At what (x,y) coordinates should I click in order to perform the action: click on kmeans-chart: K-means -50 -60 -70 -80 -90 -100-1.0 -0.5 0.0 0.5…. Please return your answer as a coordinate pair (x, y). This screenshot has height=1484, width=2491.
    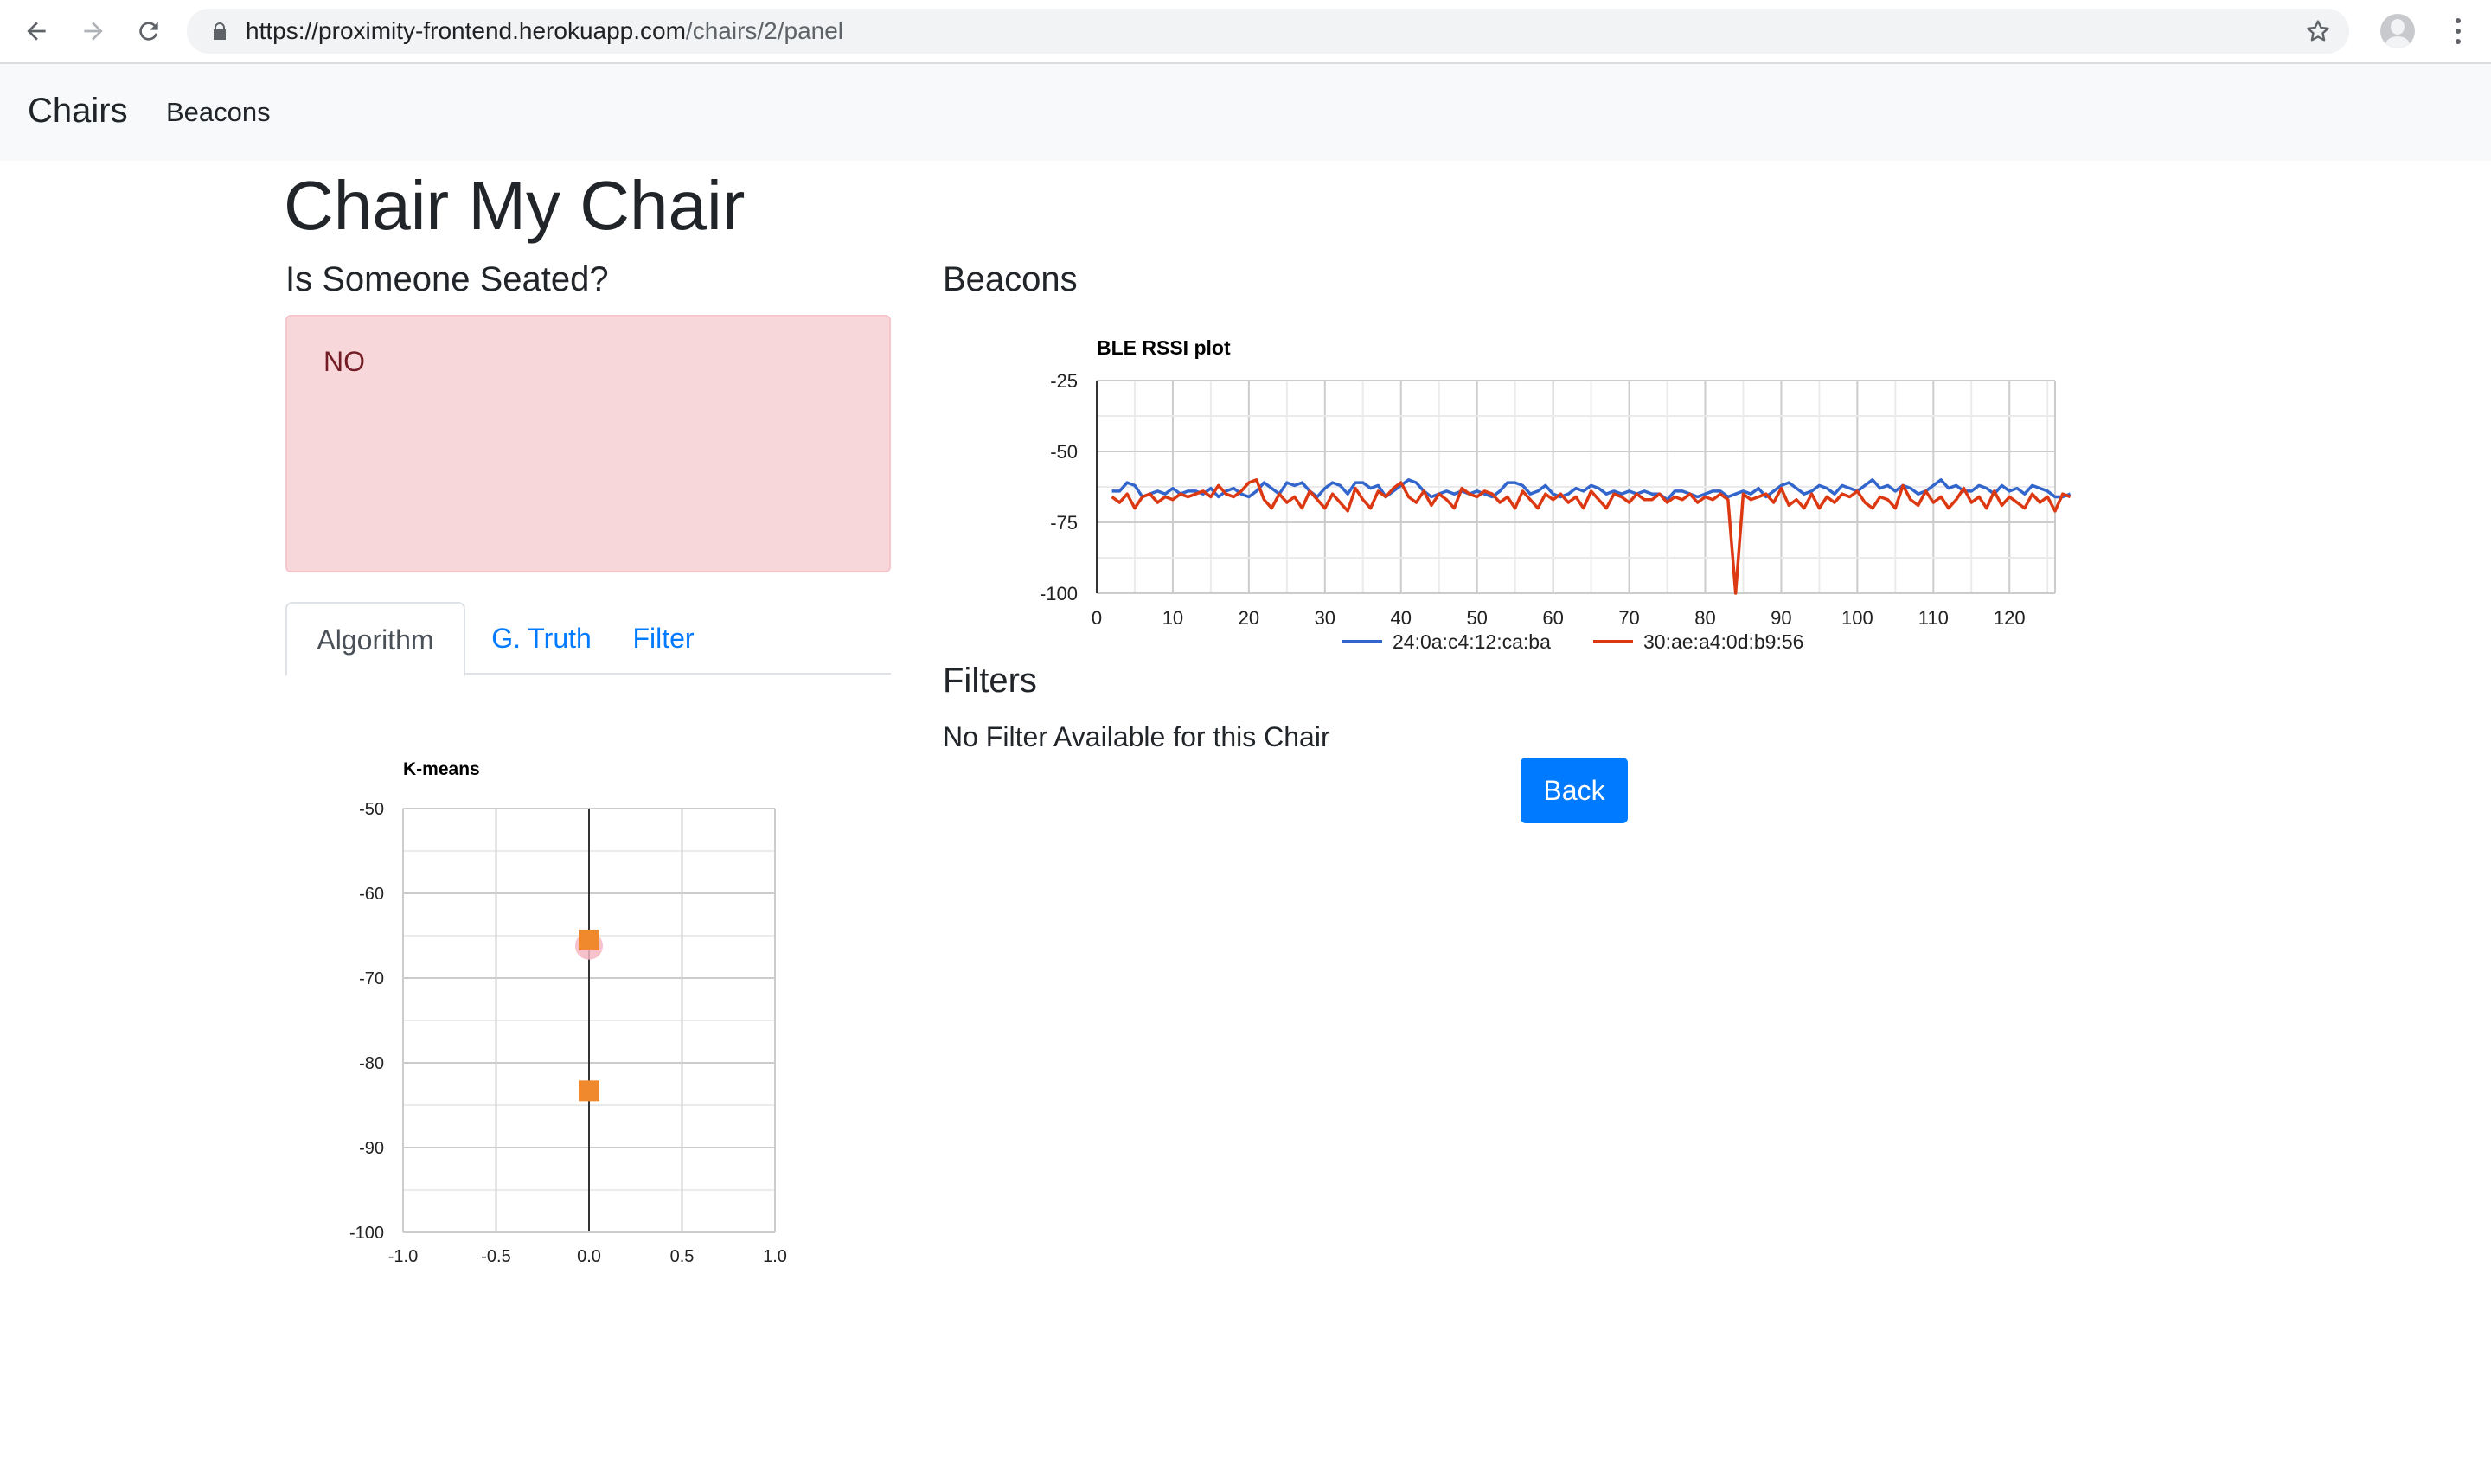
    Looking at the image, I should click on (568, 1013).